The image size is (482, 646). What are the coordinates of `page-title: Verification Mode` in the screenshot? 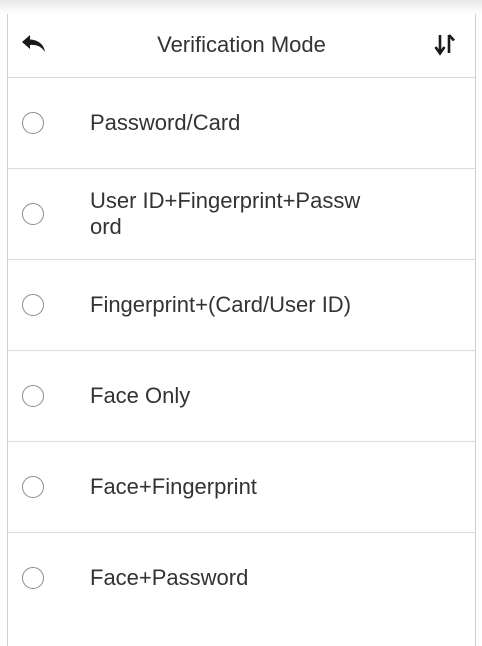 It's located at (241, 44).